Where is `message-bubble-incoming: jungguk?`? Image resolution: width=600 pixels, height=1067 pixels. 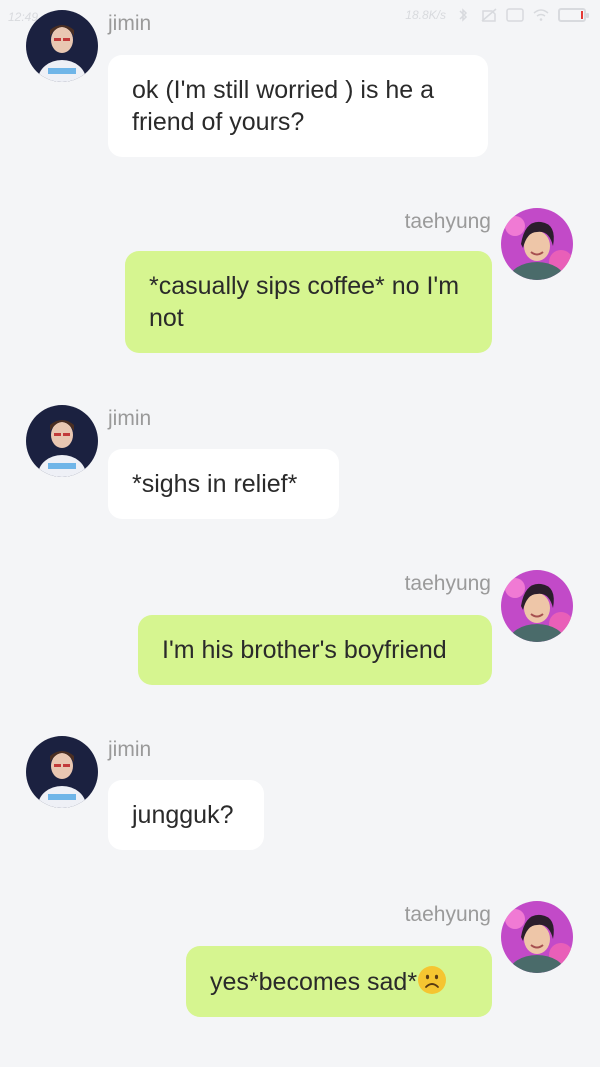 message-bubble-incoming: jungguk? is located at coordinates (186, 815).